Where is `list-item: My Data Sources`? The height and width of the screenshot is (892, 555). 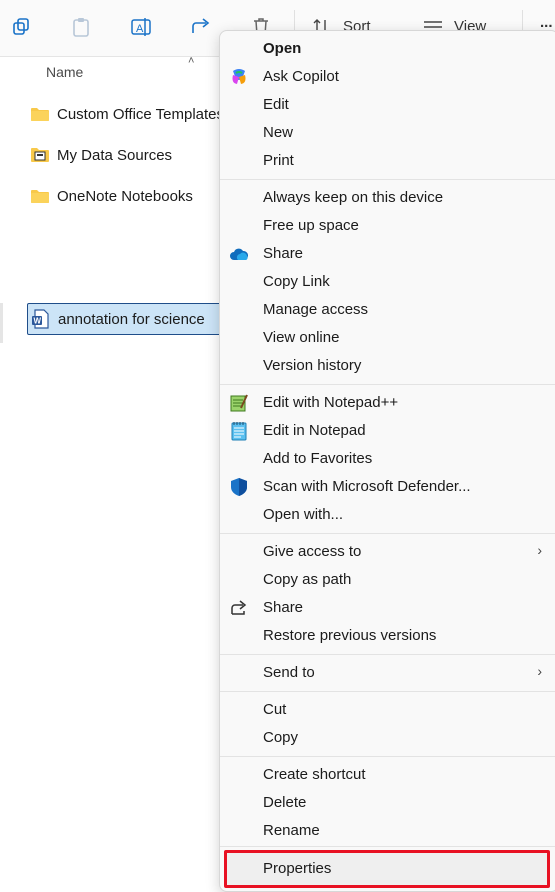 list-item: My Data Sources is located at coordinates (101, 155).